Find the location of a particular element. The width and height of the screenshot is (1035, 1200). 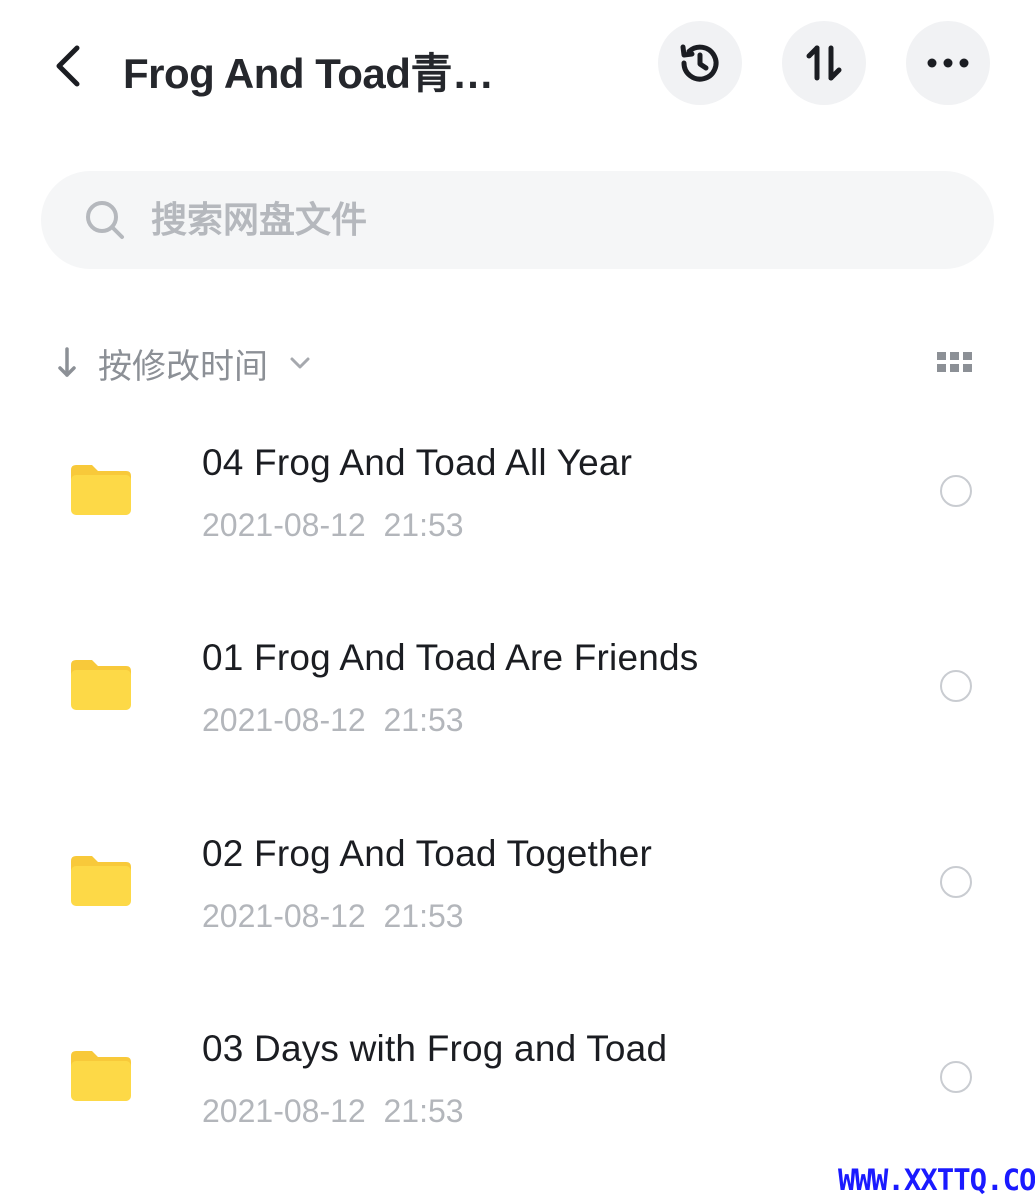

history-button is located at coordinates (700, 63).